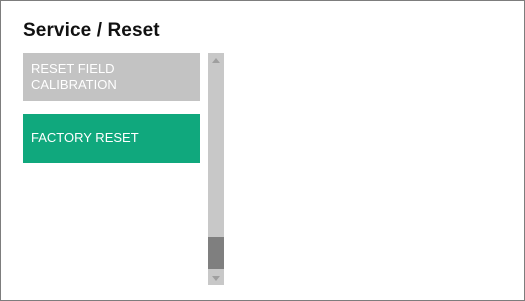 The width and height of the screenshot is (525, 301). I want to click on vertical-scrollbar, so click(216, 169).